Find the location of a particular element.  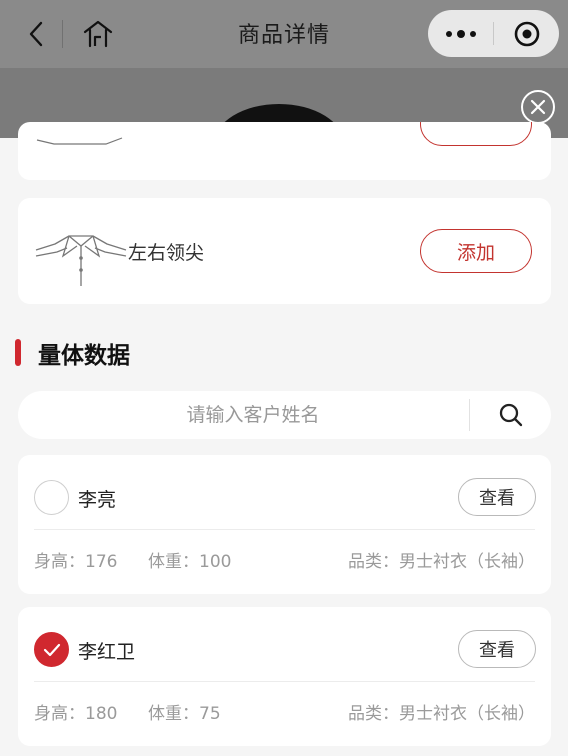

add-button is located at coordinates (476, 134).